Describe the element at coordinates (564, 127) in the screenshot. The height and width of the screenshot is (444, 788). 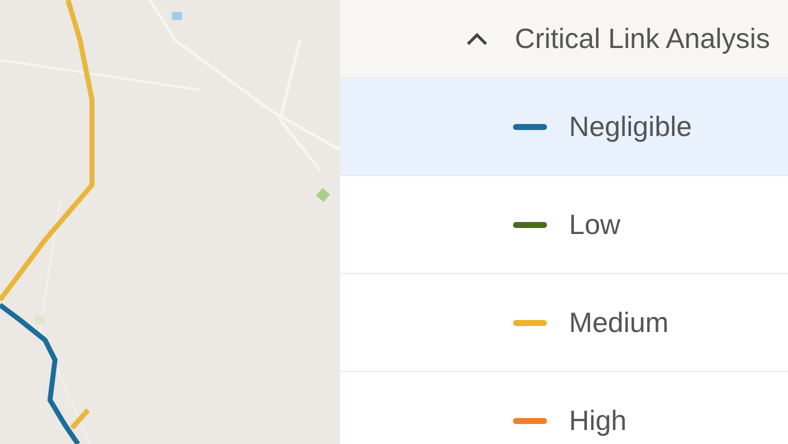
I see `legend-item: Negligible` at that location.